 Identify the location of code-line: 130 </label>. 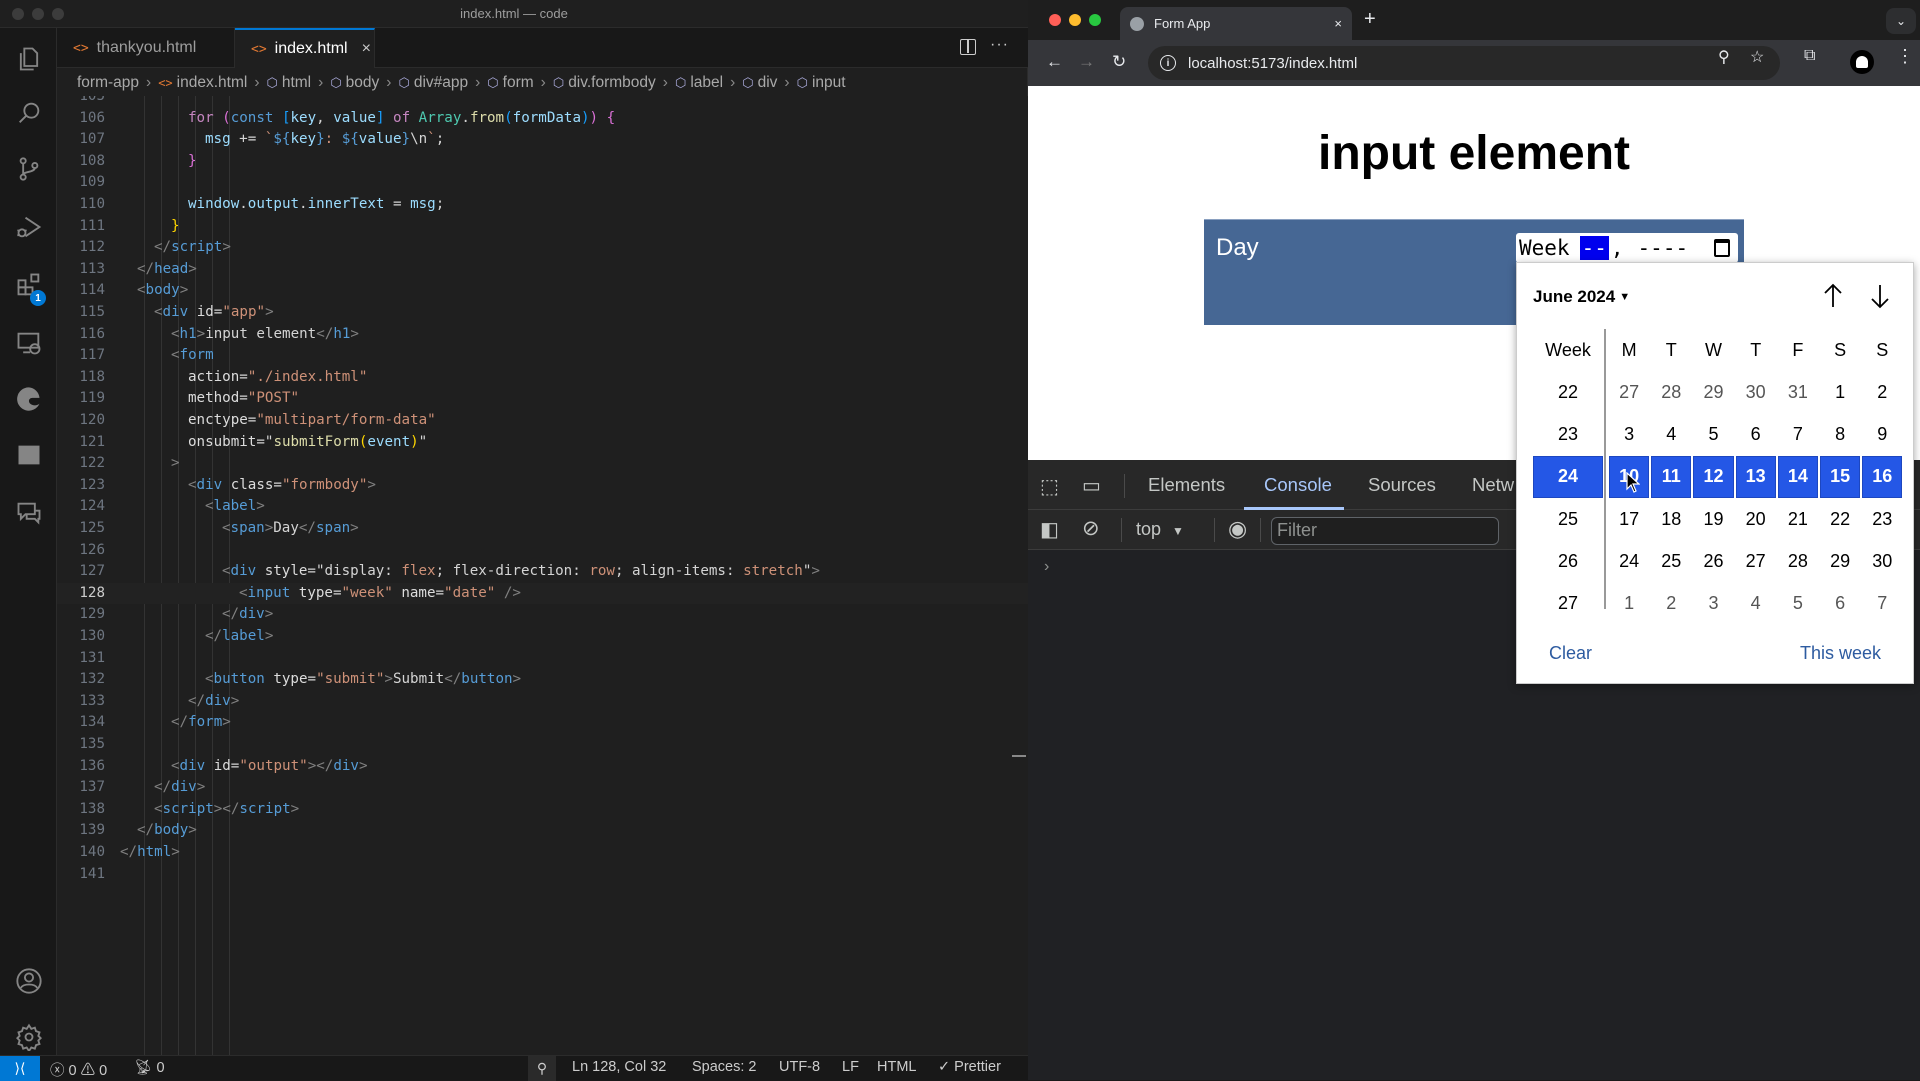
(542, 637).